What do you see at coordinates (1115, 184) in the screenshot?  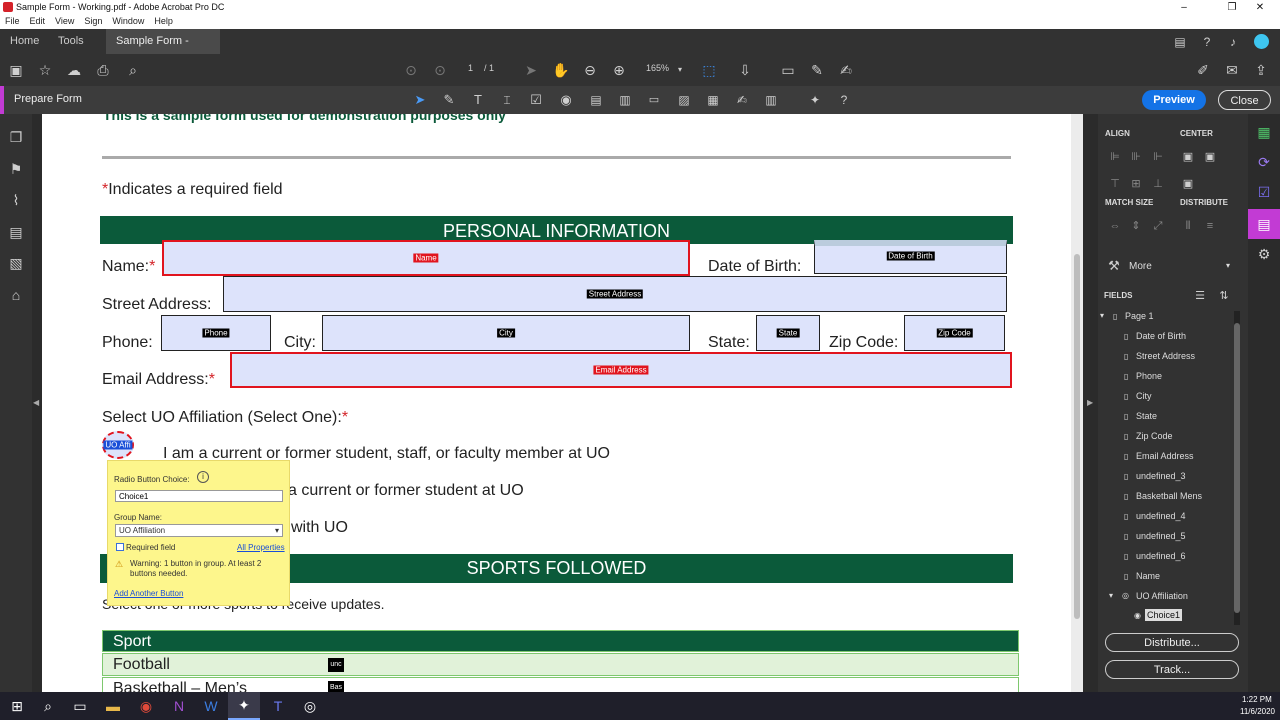 I see `align-top-icon: ⊤` at bounding box center [1115, 184].